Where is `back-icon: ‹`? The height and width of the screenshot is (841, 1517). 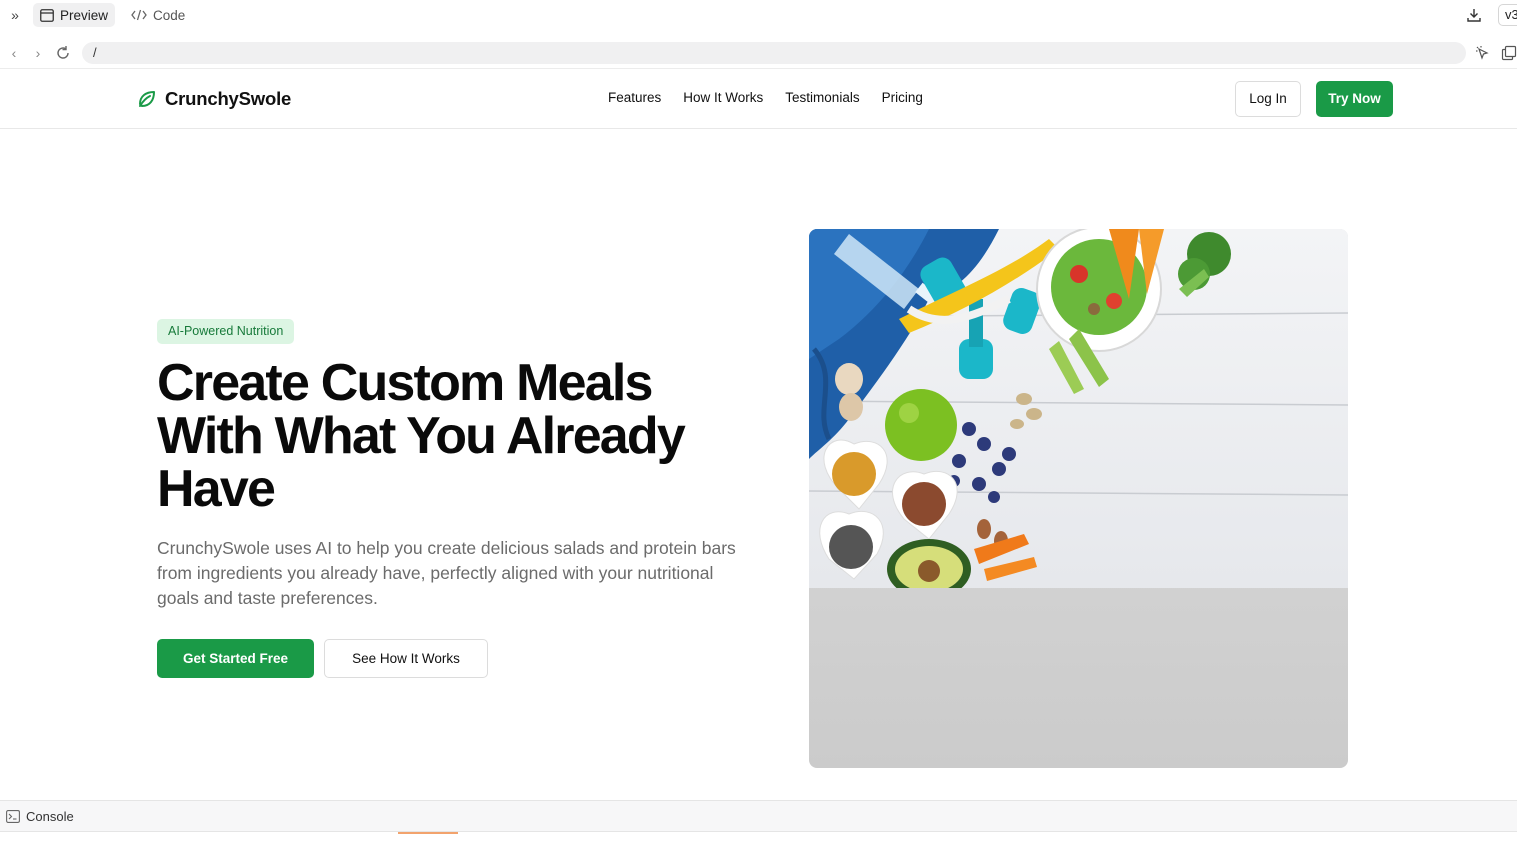 back-icon: ‹ is located at coordinates (14, 53).